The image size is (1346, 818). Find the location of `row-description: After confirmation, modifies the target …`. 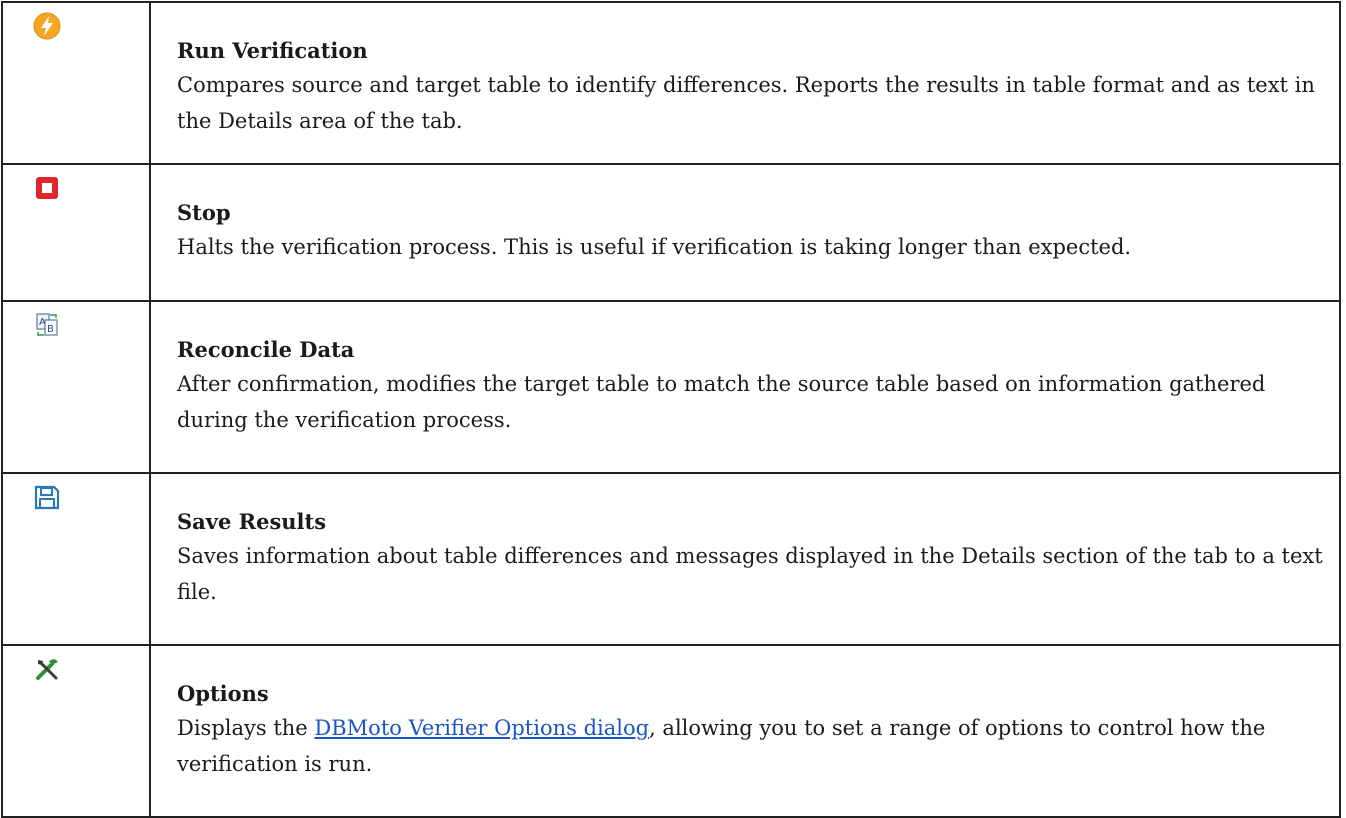

row-description: After confirmation, modifies the target … is located at coordinates (721, 402).